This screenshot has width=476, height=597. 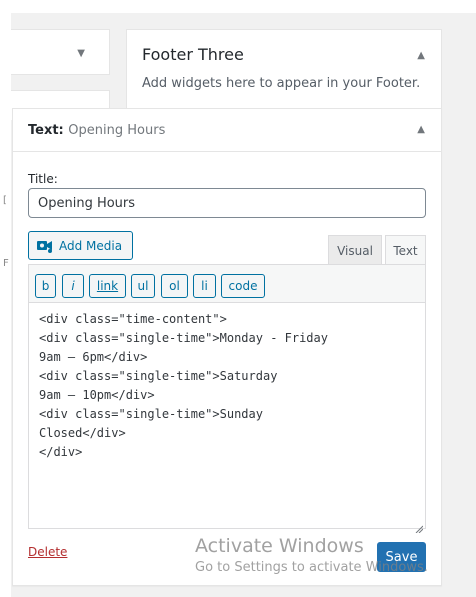 I want to click on quicktag-bold-button: b, so click(x=45, y=286).